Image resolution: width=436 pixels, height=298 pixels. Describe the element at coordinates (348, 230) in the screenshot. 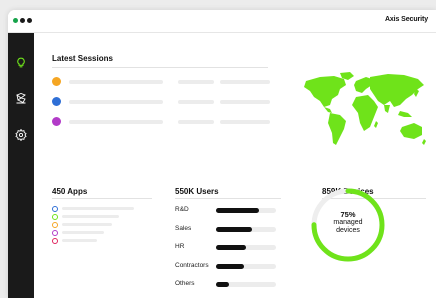

I see `donut-caption-line2: devices` at that location.